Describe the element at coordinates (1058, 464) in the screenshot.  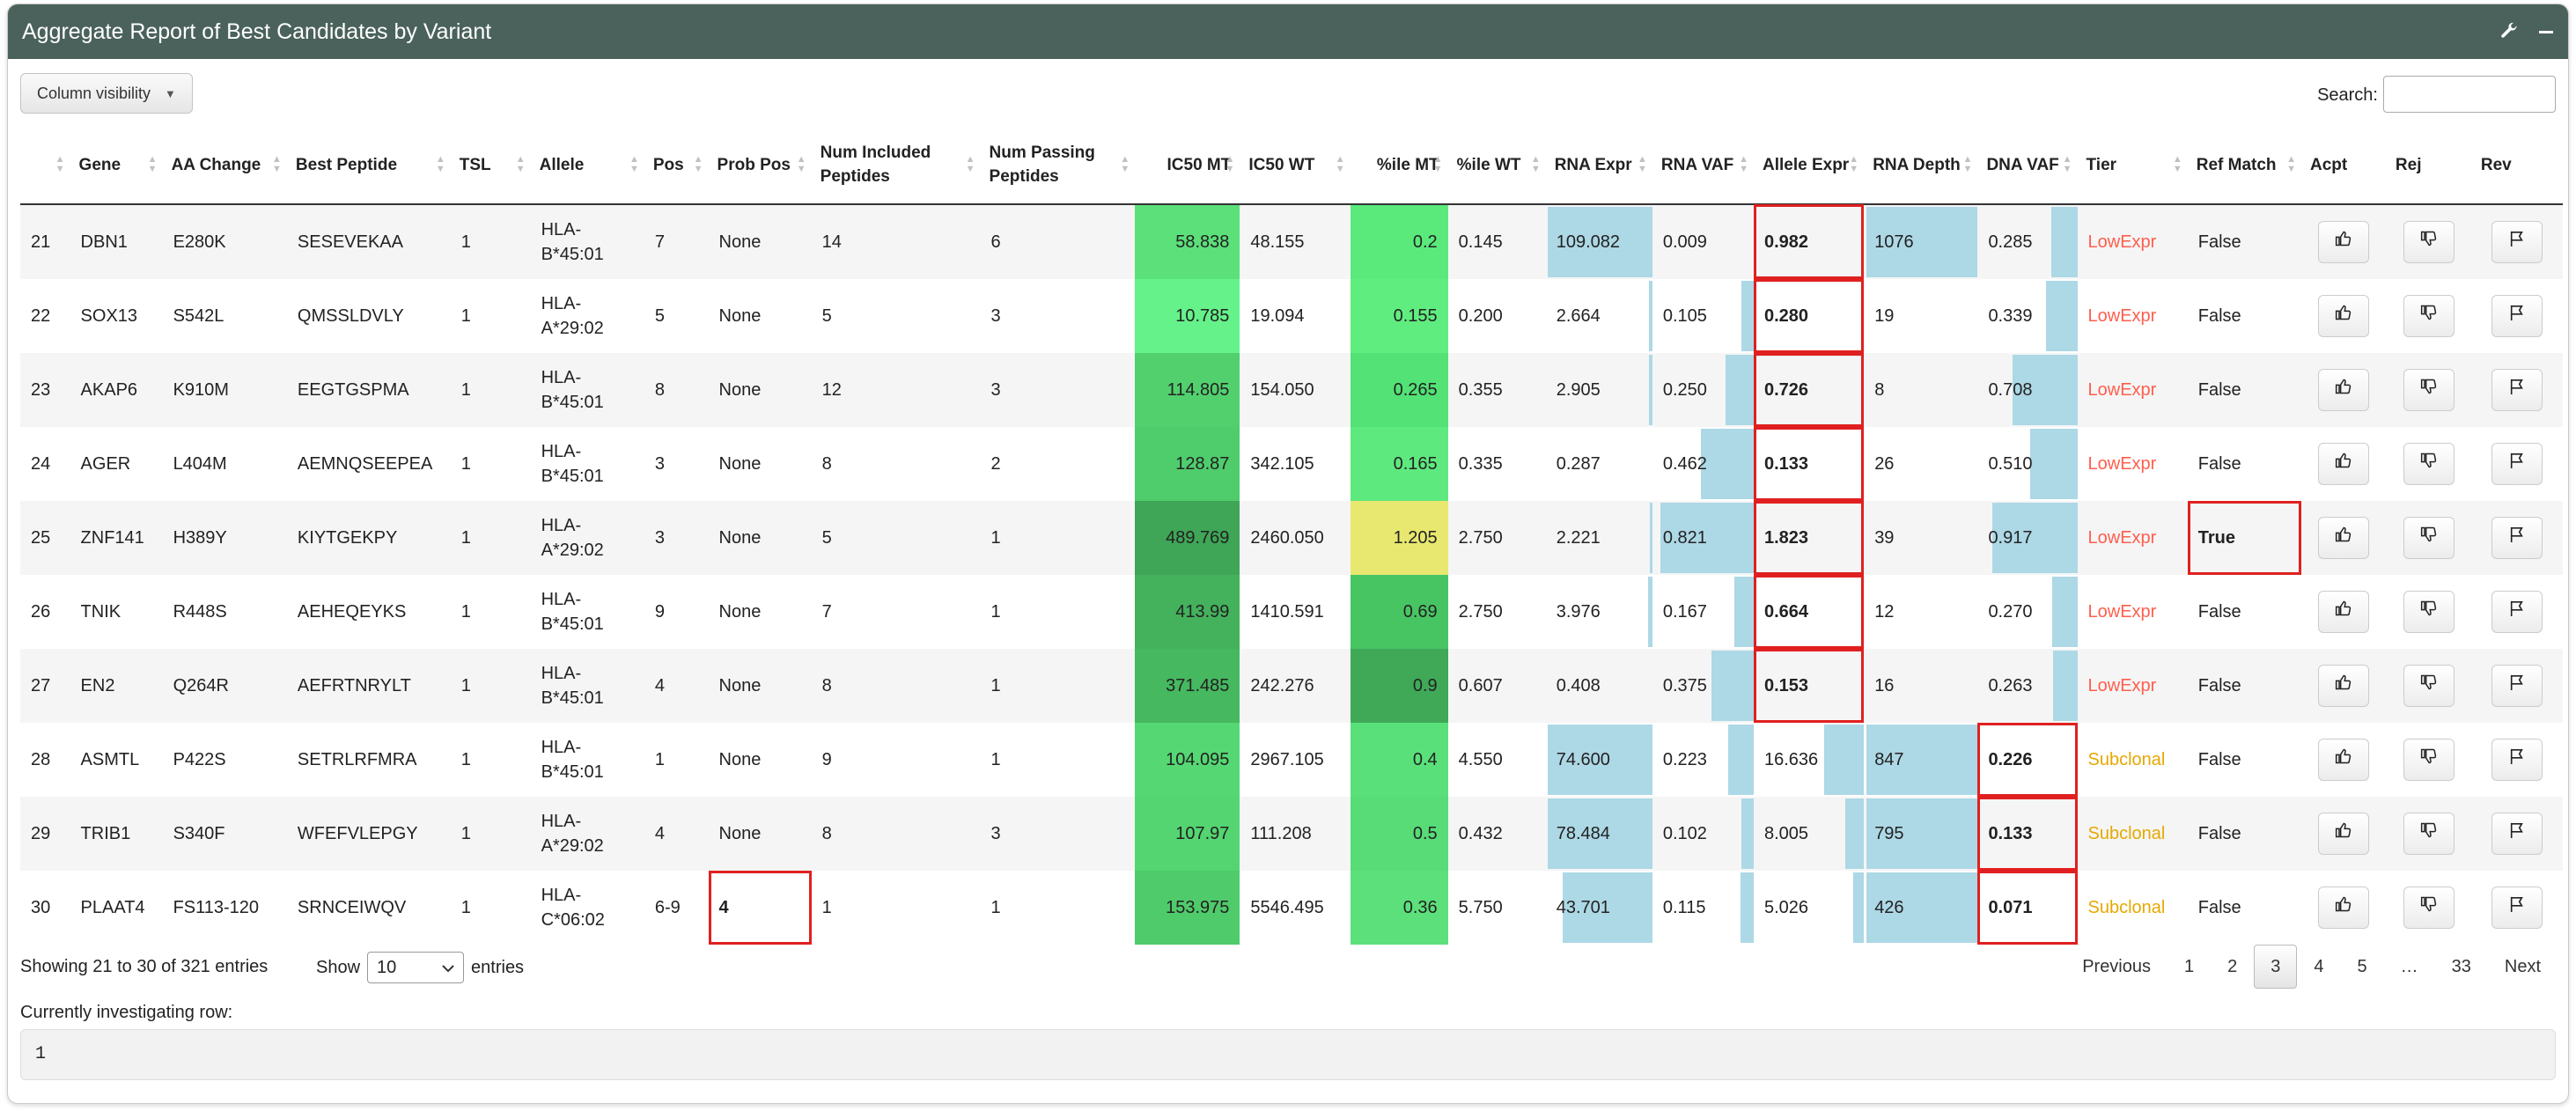
I see `cell-npass: 2` at that location.